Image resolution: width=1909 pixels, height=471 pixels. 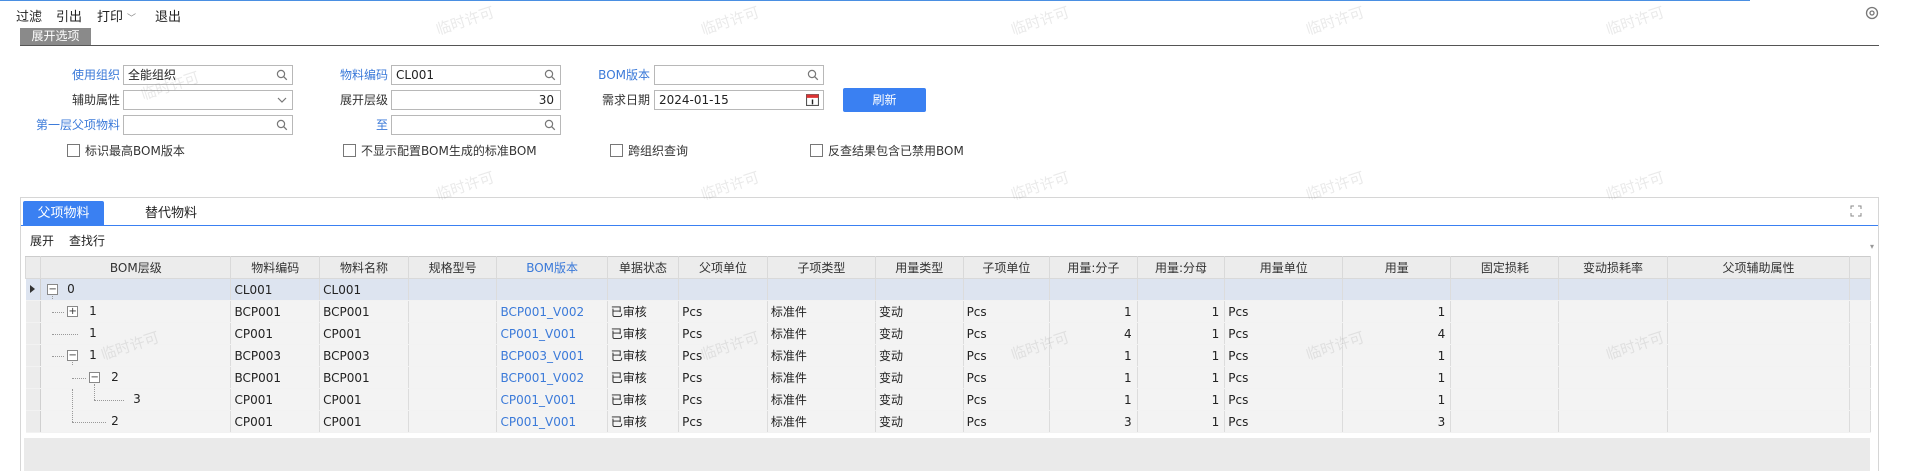 What do you see at coordinates (1093, 421) in the screenshot?
I see `cell-num: 3` at bounding box center [1093, 421].